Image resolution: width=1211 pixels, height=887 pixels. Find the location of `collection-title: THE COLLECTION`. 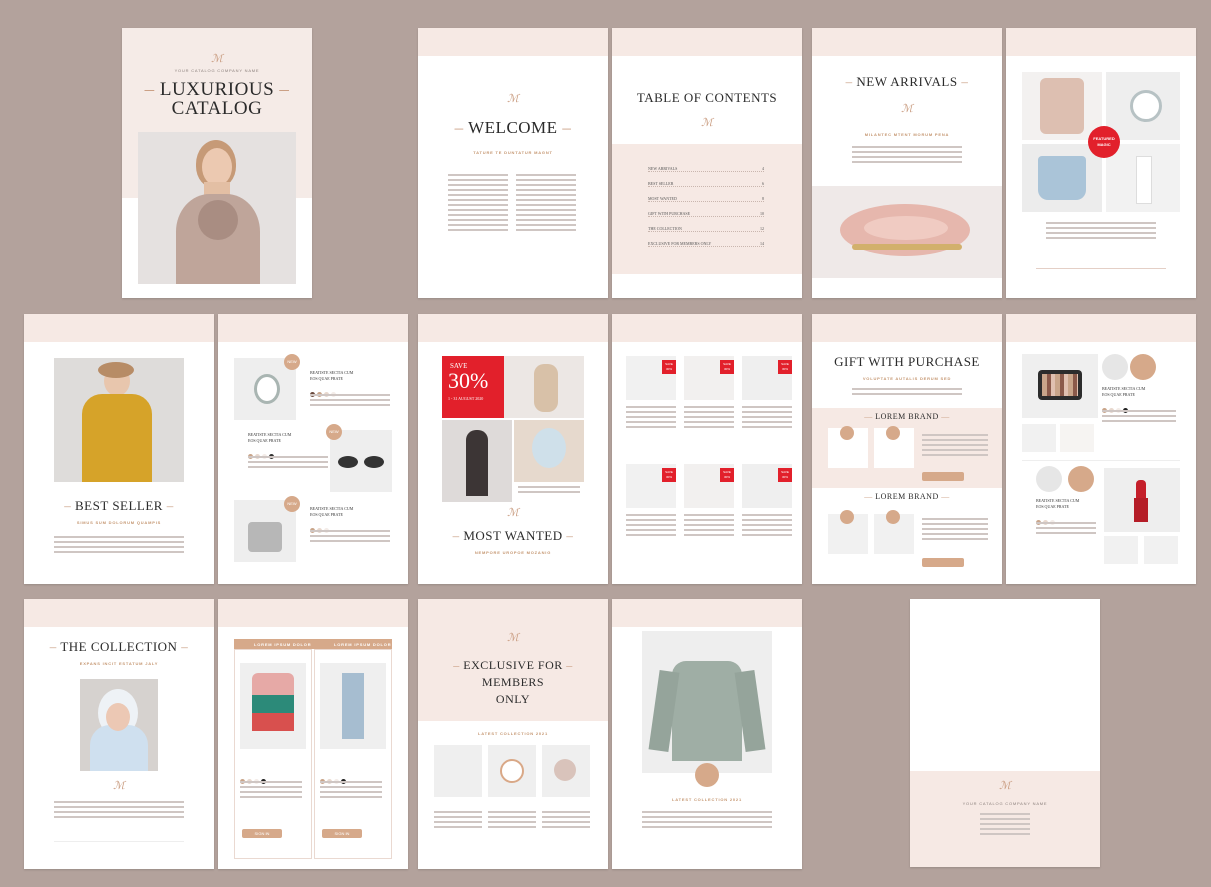

collection-title: THE COLLECTION is located at coordinates (119, 646).